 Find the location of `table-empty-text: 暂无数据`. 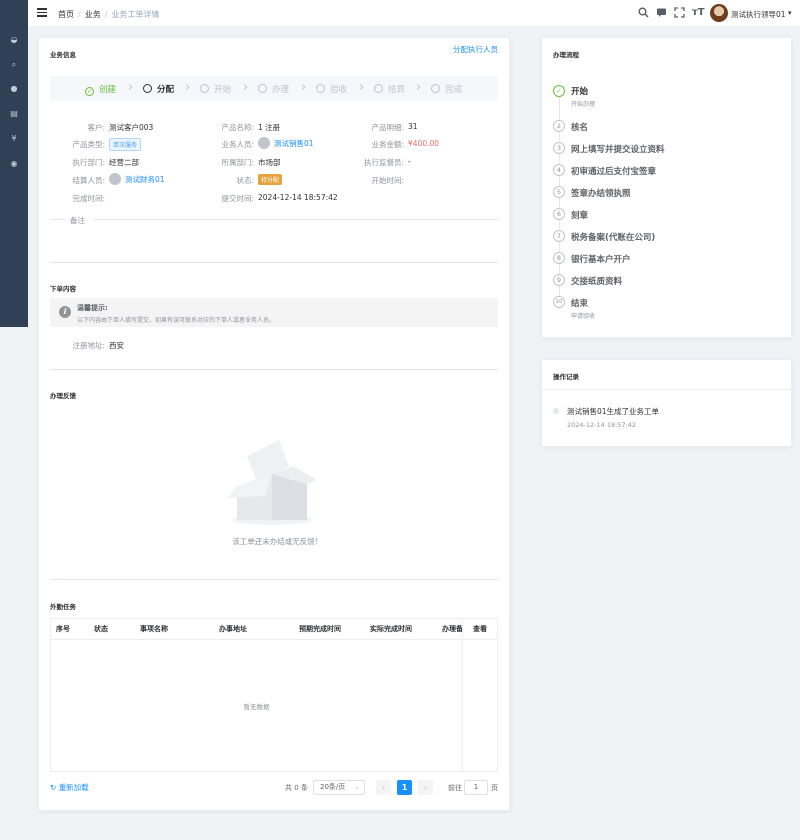

table-empty-text: 暂无数据 is located at coordinates (256, 707).